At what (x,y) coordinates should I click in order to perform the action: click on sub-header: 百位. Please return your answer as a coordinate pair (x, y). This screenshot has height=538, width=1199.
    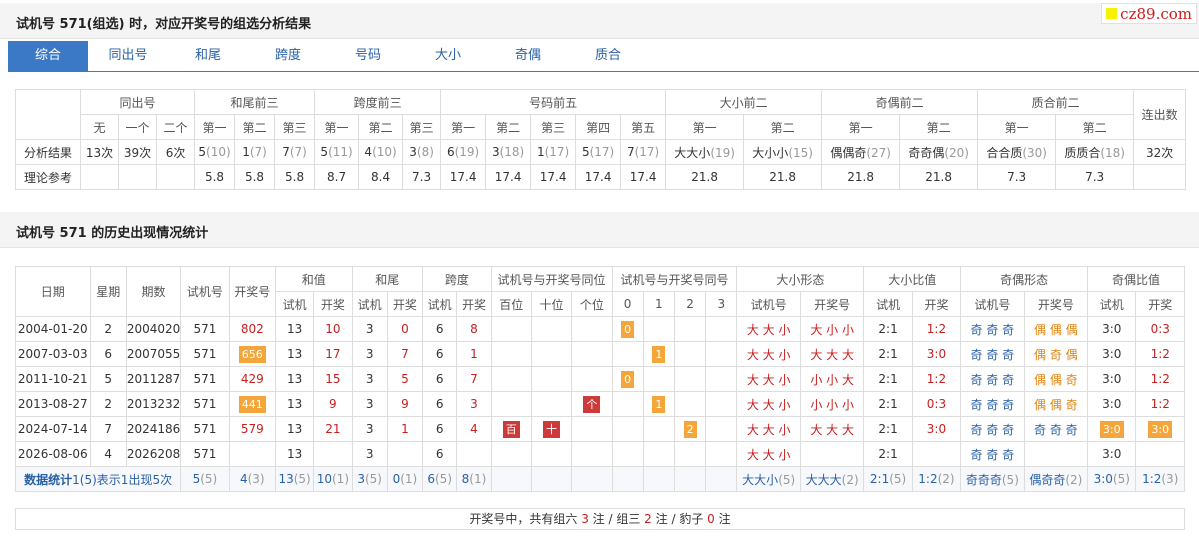
    Looking at the image, I should click on (511, 304).